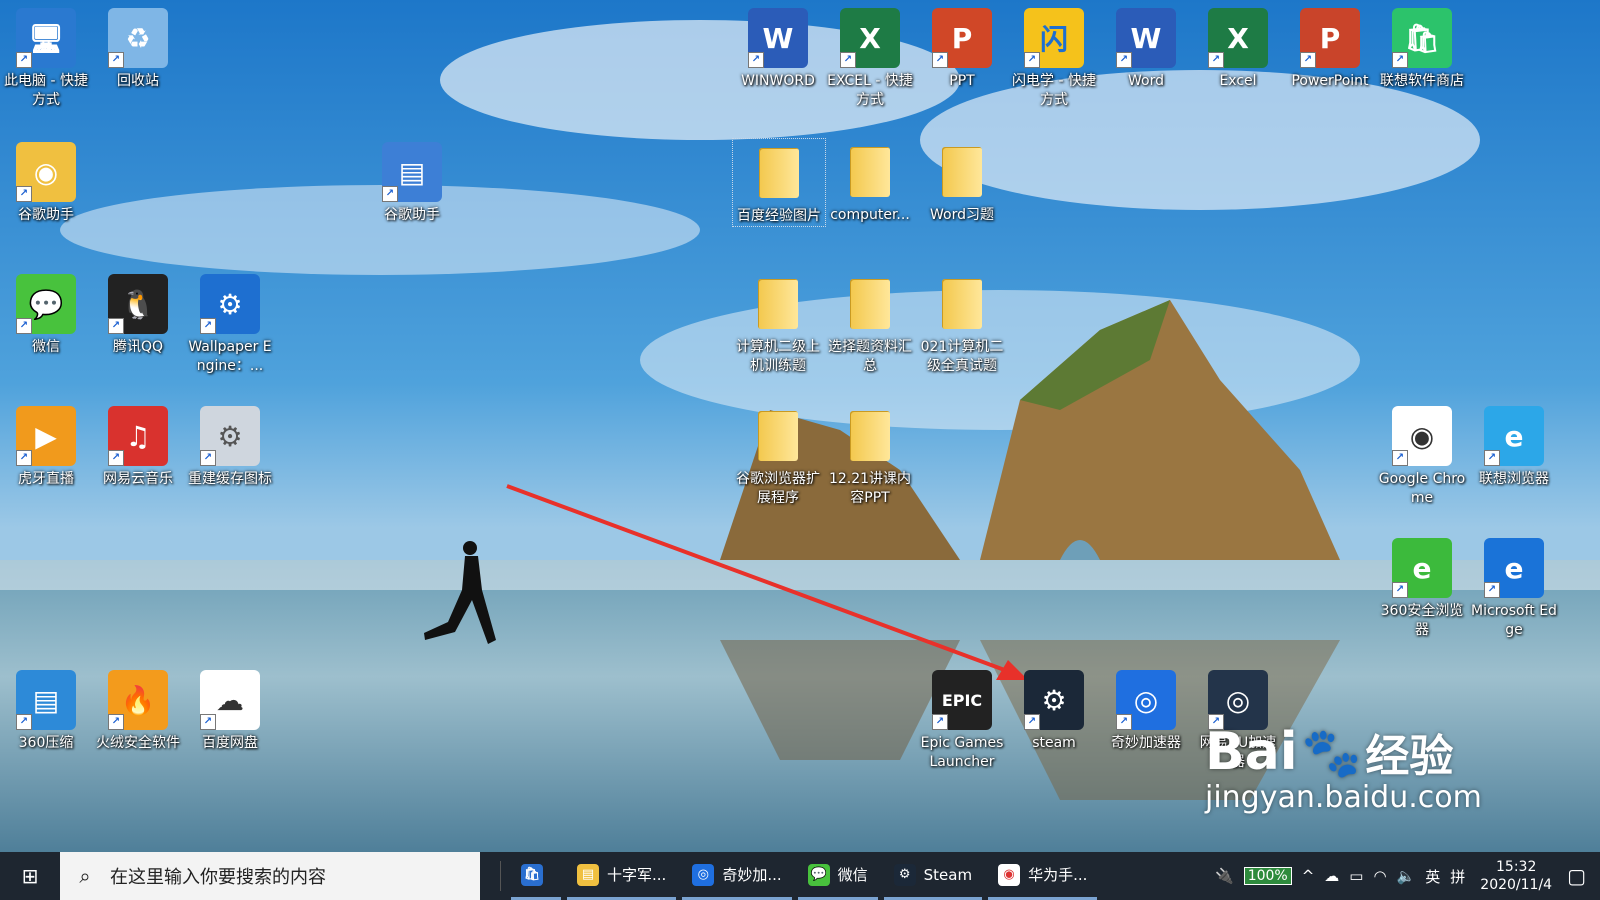  What do you see at coordinates (933, 876) in the screenshot?
I see `taskbar-app-4: ⚙ Steam` at bounding box center [933, 876].